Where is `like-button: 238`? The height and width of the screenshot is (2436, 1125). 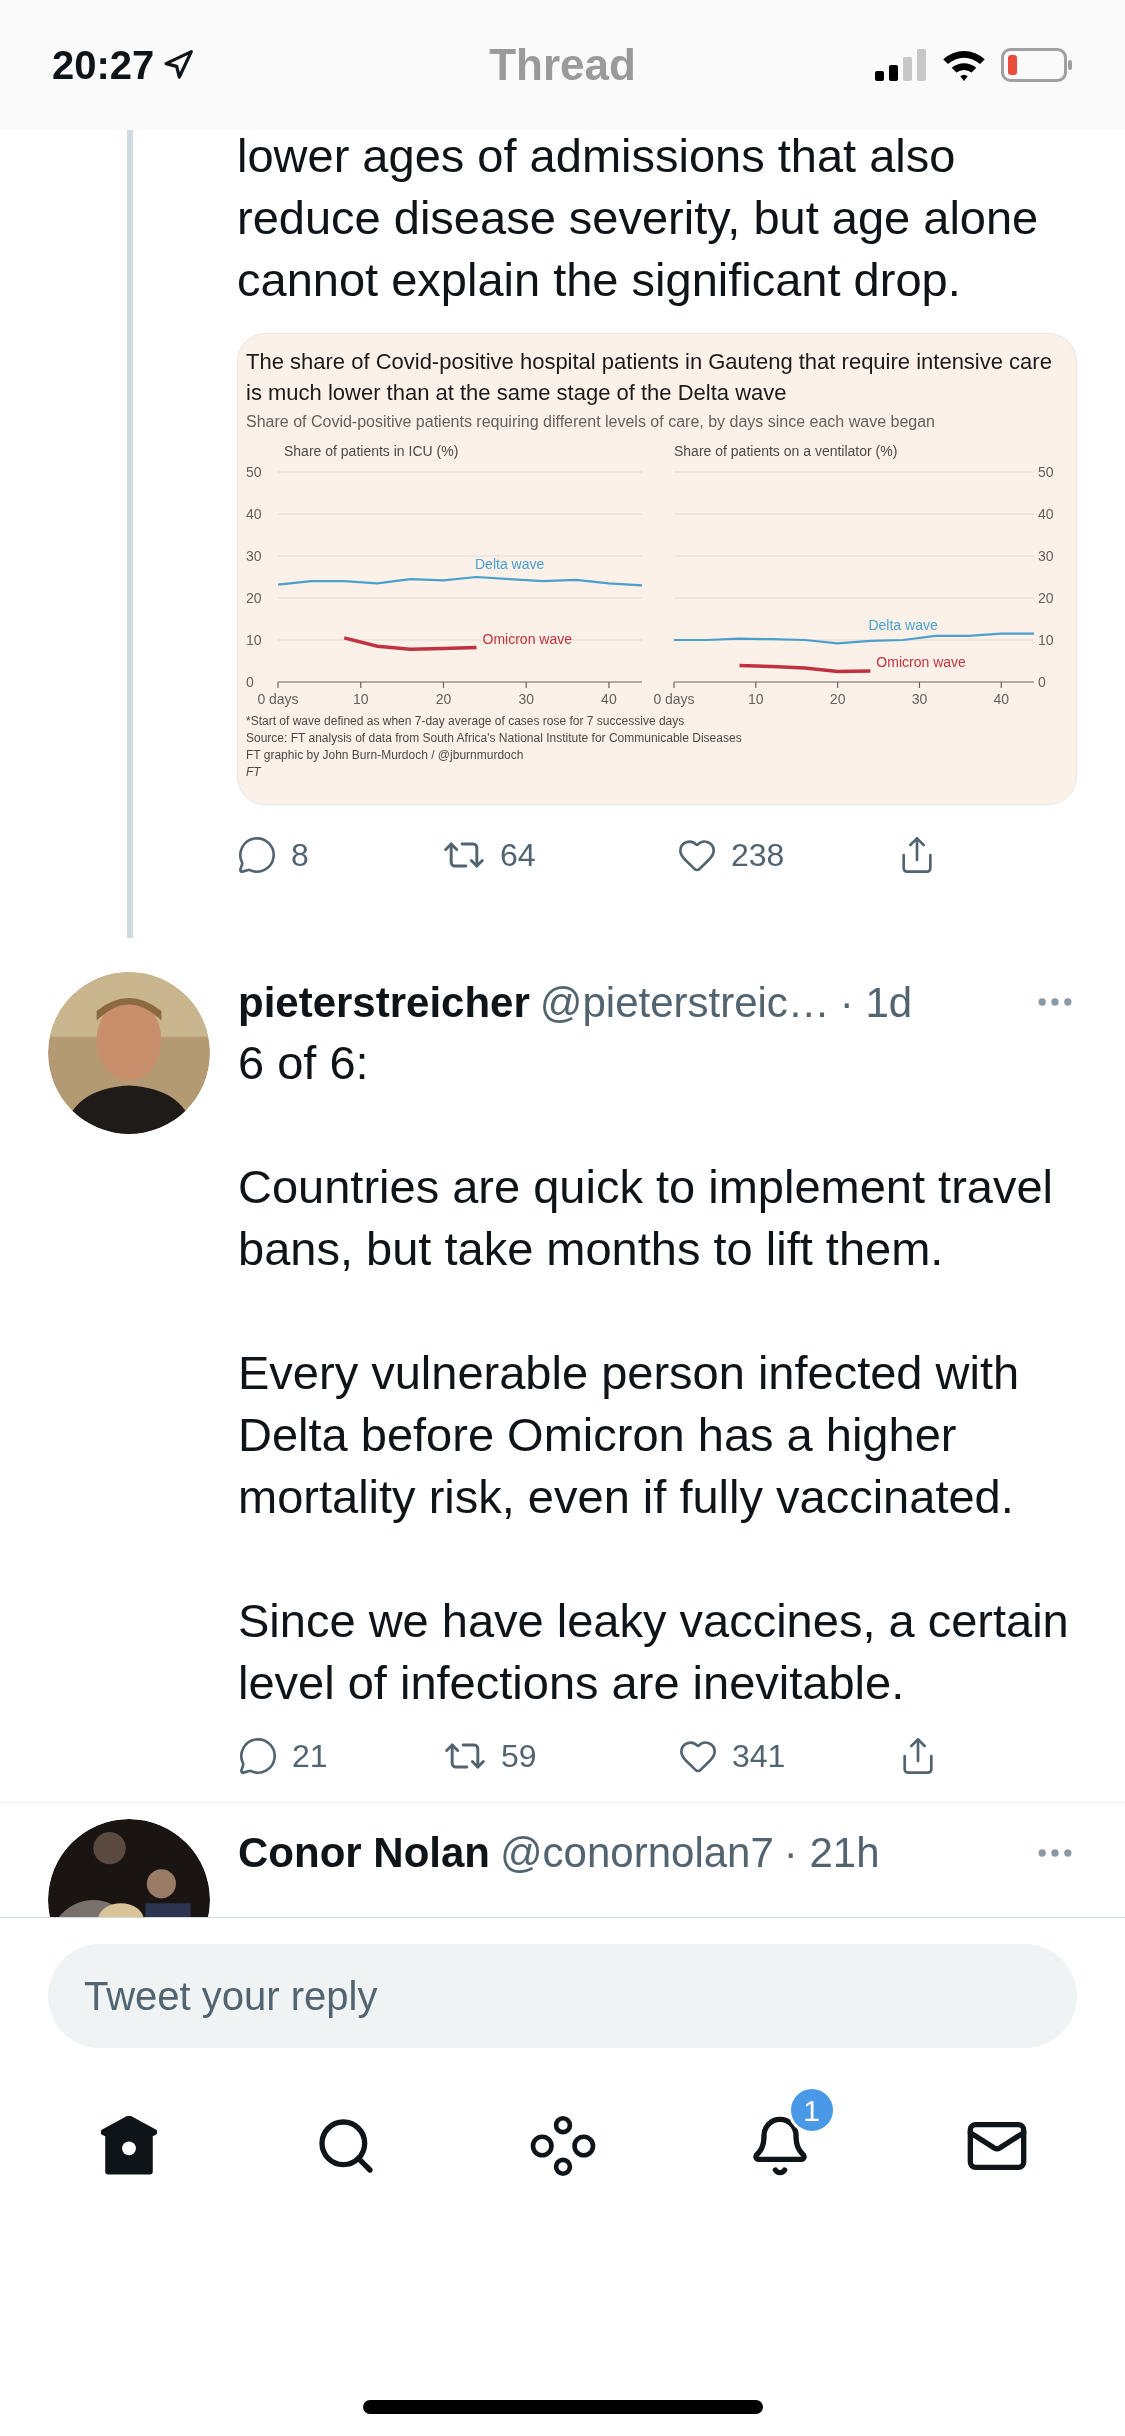
like-button: 238 is located at coordinates (787, 855).